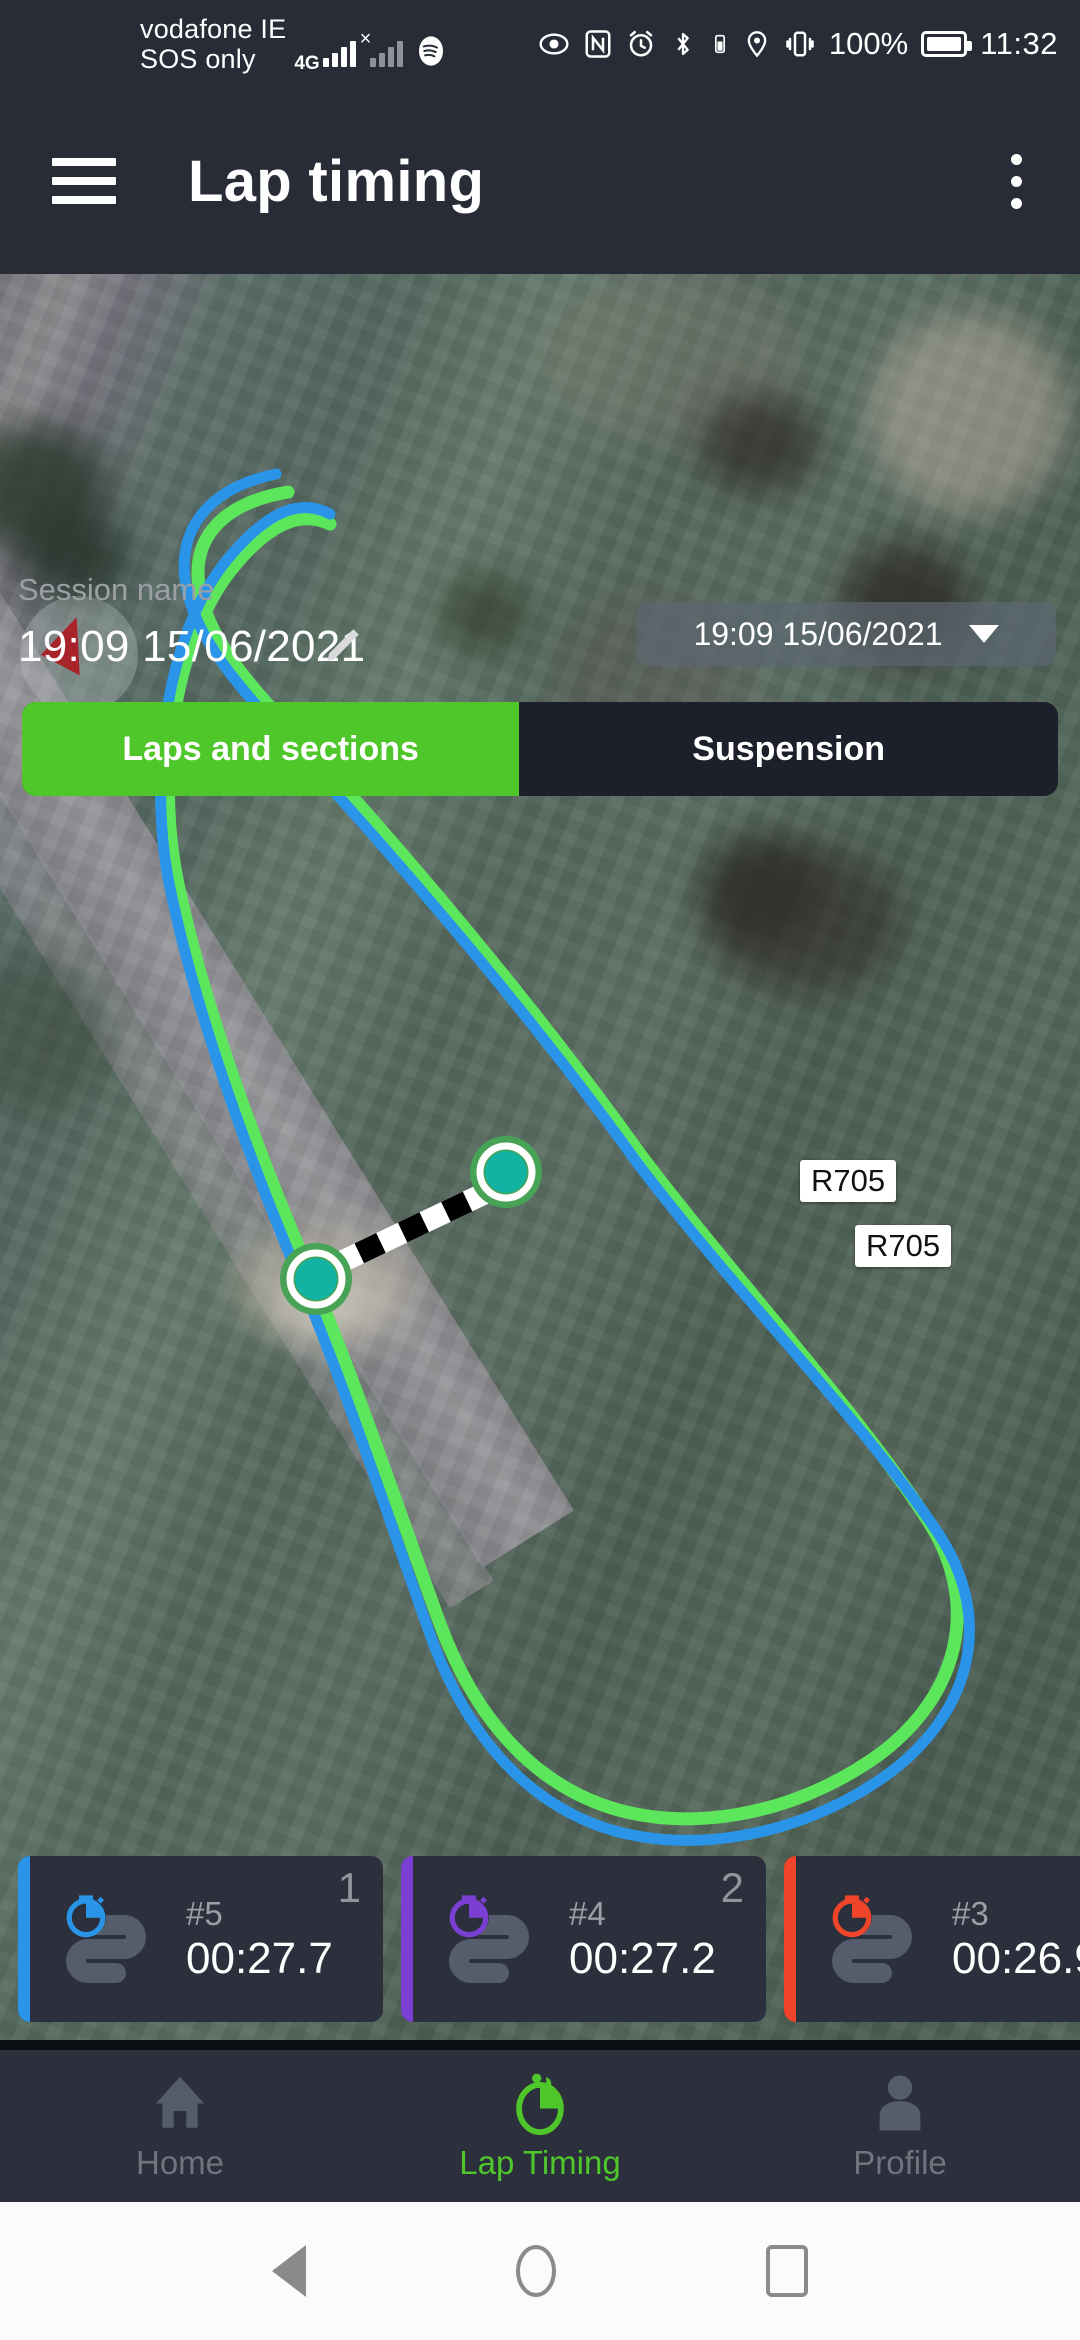 The width and height of the screenshot is (1080, 2340). What do you see at coordinates (307, 63) in the screenshot?
I see `network-type-label: 4G` at bounding box center [307, 63].